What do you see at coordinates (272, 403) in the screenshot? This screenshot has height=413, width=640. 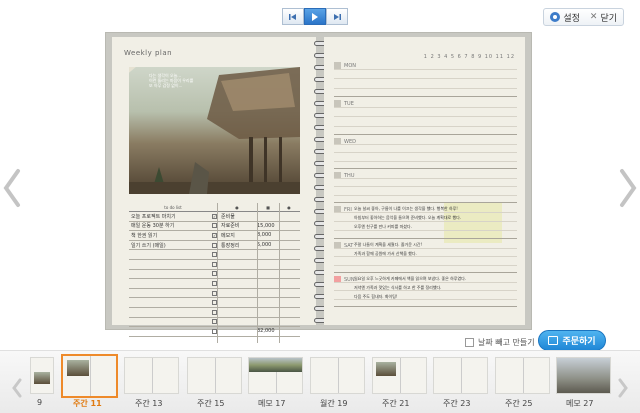 I see `thumbnail-label: 메모 17` at bounding box center [272, 403].